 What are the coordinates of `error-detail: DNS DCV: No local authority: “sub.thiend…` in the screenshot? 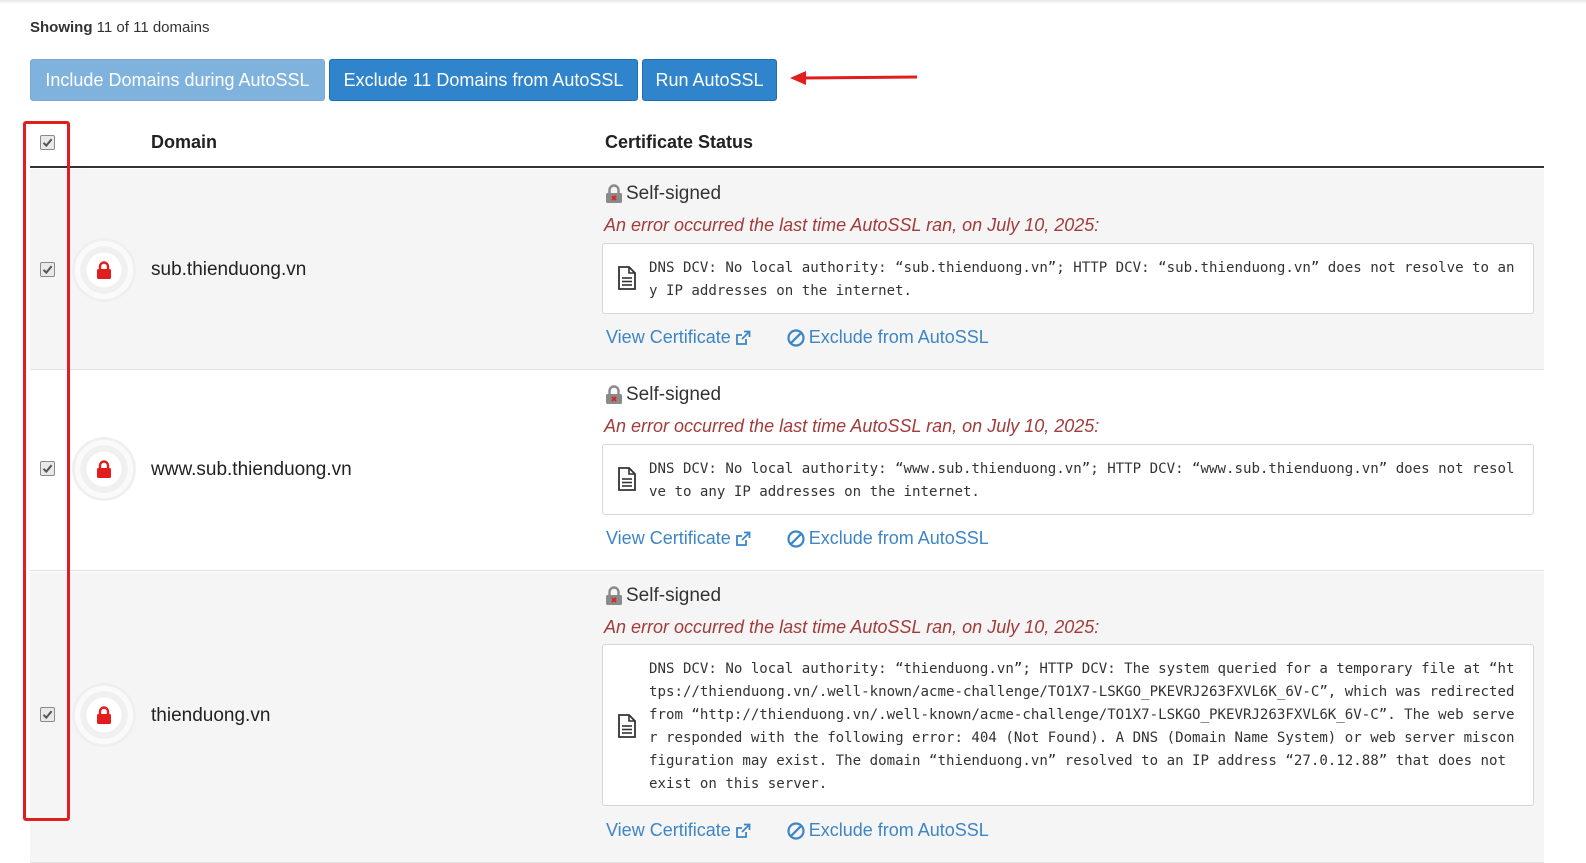 It's located at (1082, 279).